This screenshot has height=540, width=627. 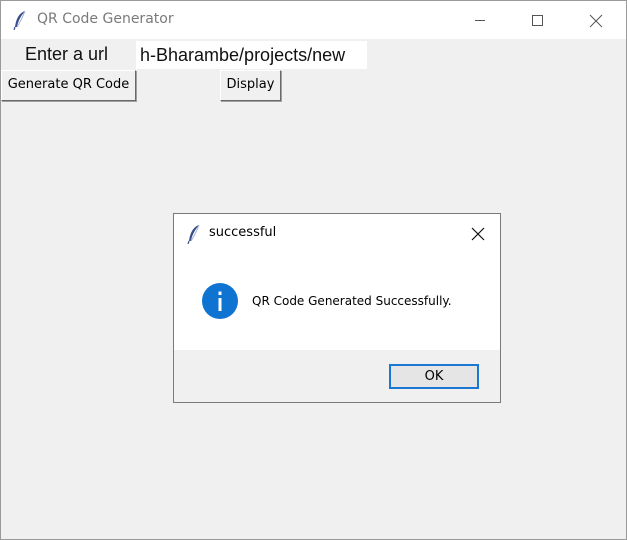 What do you see at coordinates (68, 85) in the screenshot?
I see `generate-qr-button: Generate QR Code` at bounding box center [68, 85].